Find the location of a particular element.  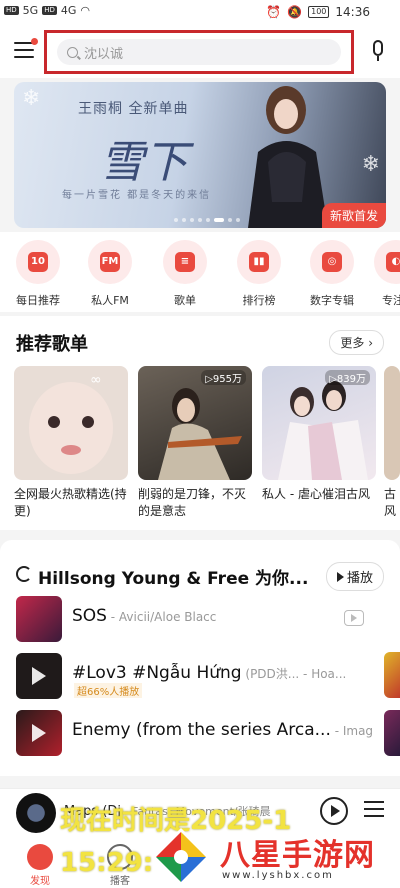

more-button: 更多 › is located at coordinates (356, 342).